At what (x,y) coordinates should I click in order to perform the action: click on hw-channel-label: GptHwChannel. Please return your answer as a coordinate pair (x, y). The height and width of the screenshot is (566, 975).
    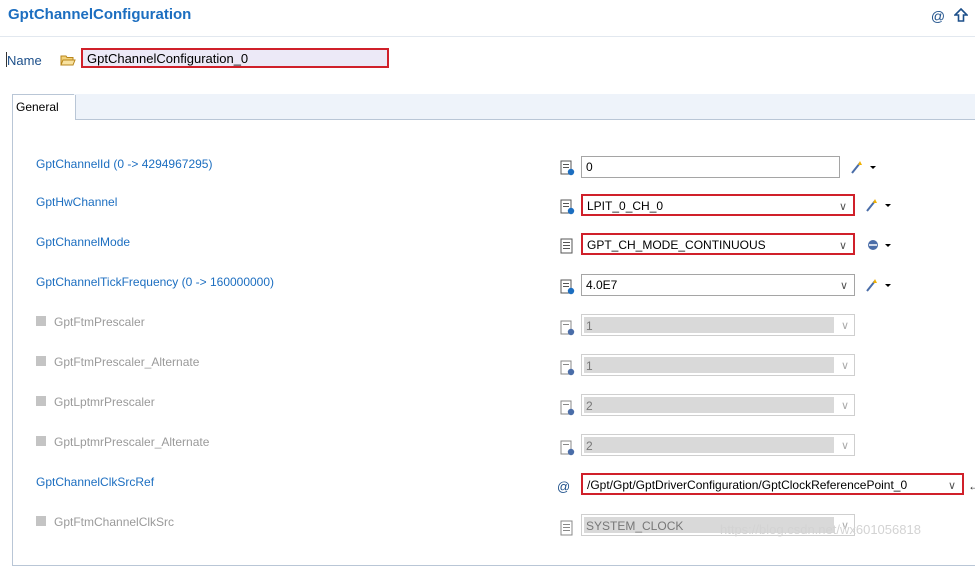
    Looking at the image, I should click on (77, 202).